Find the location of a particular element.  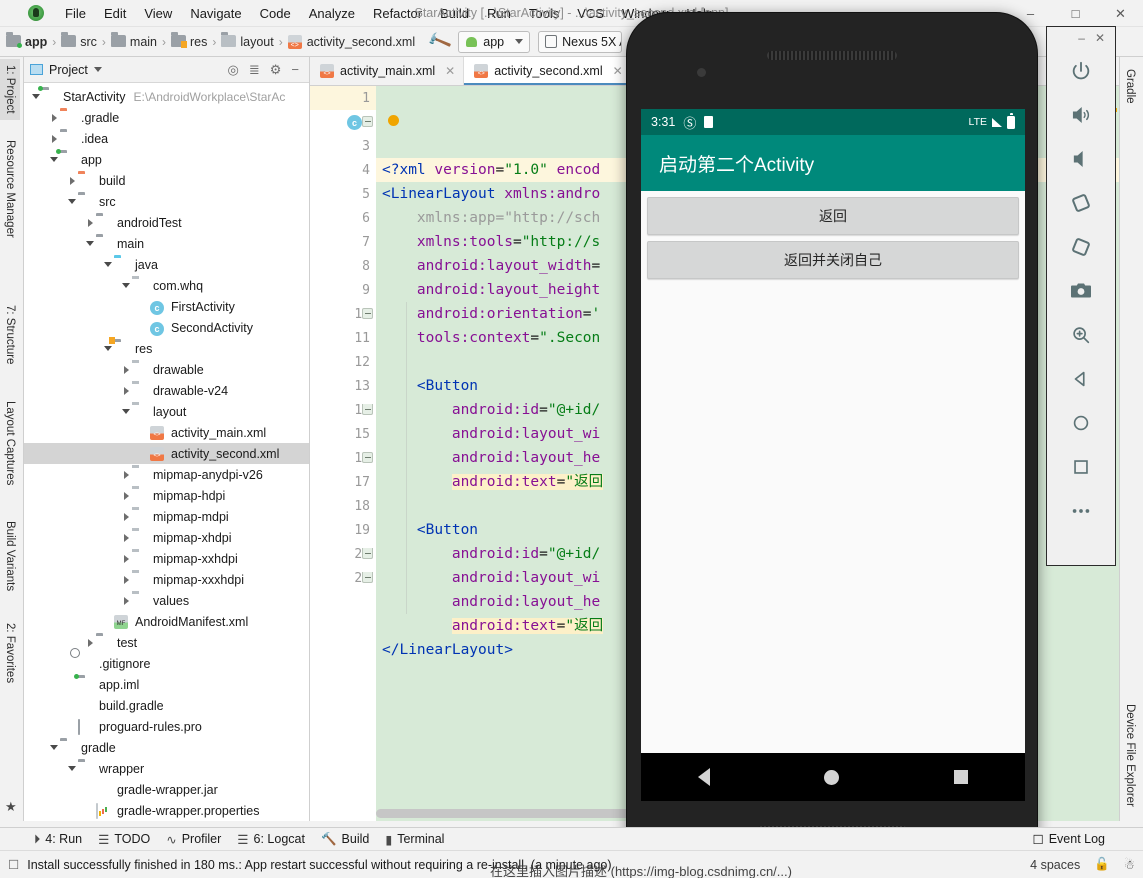

tree-node-activity-second-xml: <> activity_second.xml is located at coordinates (166, 453).